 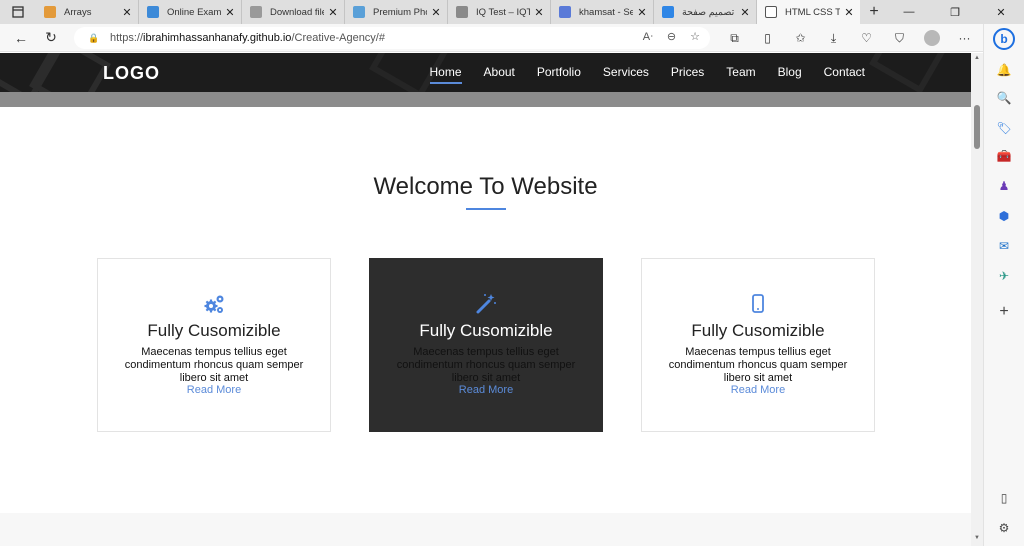 I want to click on browser-essentials-icon: ⛉, so click(x=899, y=38).